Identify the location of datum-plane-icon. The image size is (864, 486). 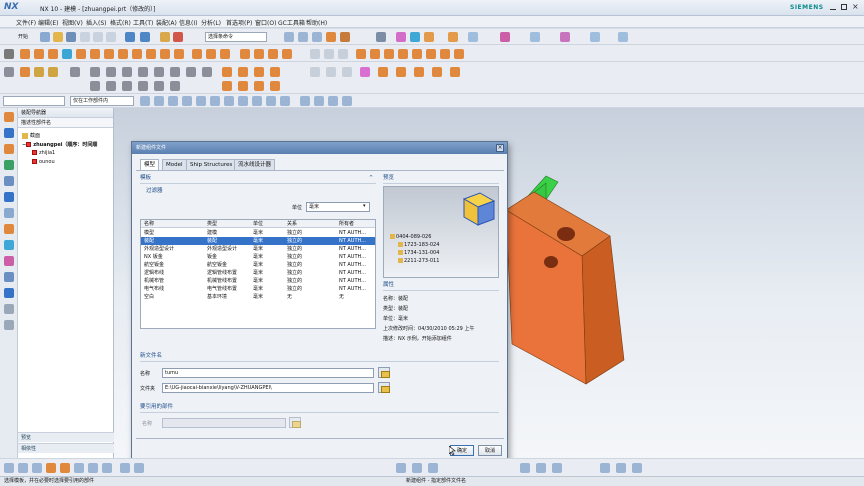
(67, 54).